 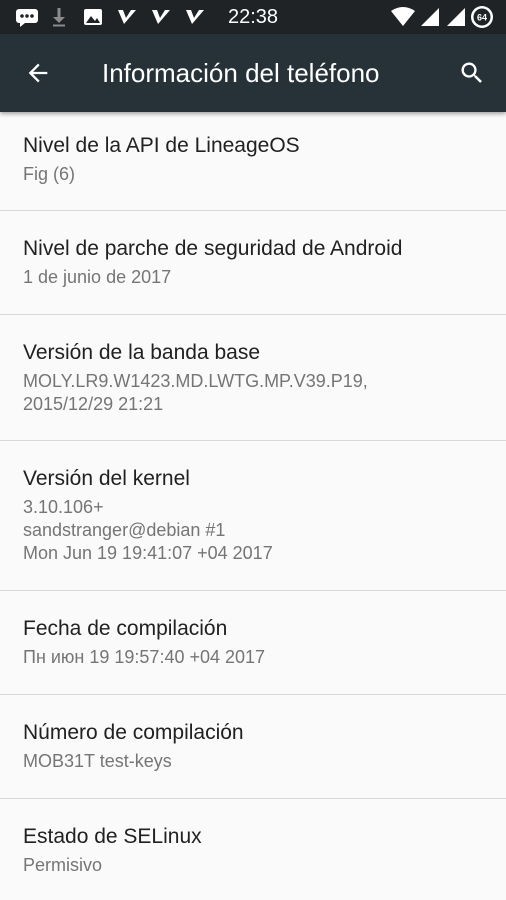 What do you see at coordinates (253, 747) in the screenshot?
I see `list-item-build-number: Número de compilación MOB31T test-keys` at bounding box center [253, 747].